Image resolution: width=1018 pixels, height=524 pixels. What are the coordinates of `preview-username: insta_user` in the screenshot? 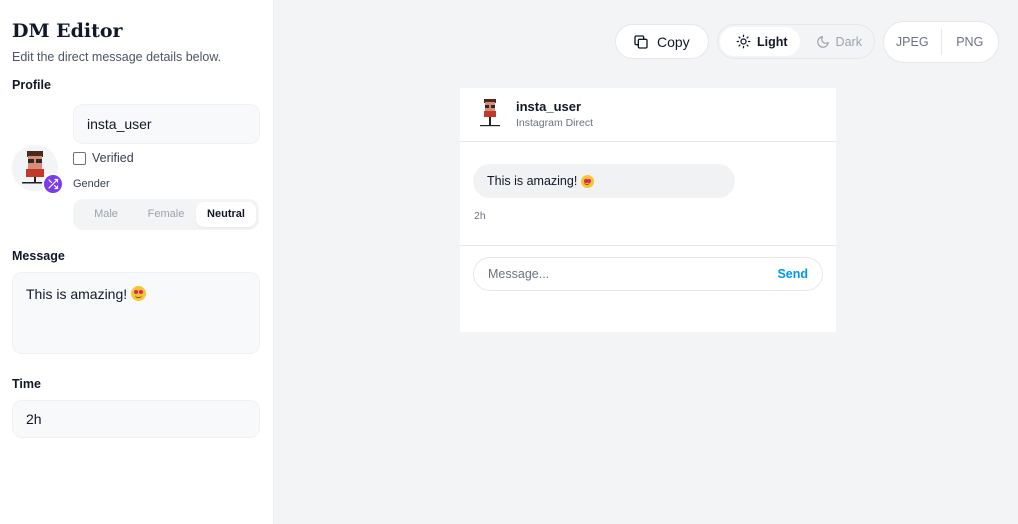 It's located at (549, 106).